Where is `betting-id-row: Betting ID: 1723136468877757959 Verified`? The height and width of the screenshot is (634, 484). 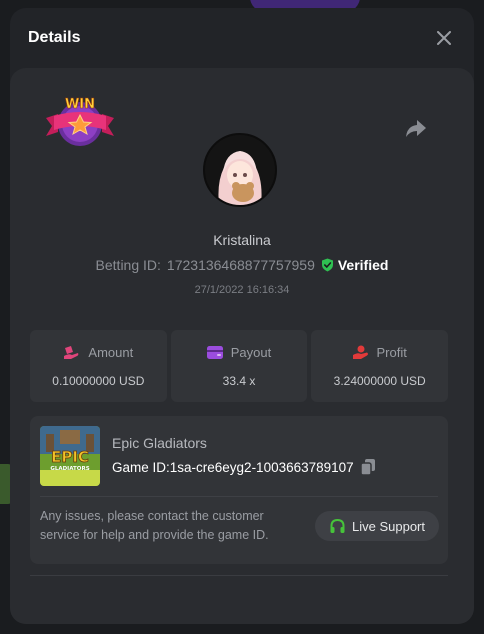
betting-id-row: Betting ID: 1723136468877757959 Verified is located at coordinates (242, 265).